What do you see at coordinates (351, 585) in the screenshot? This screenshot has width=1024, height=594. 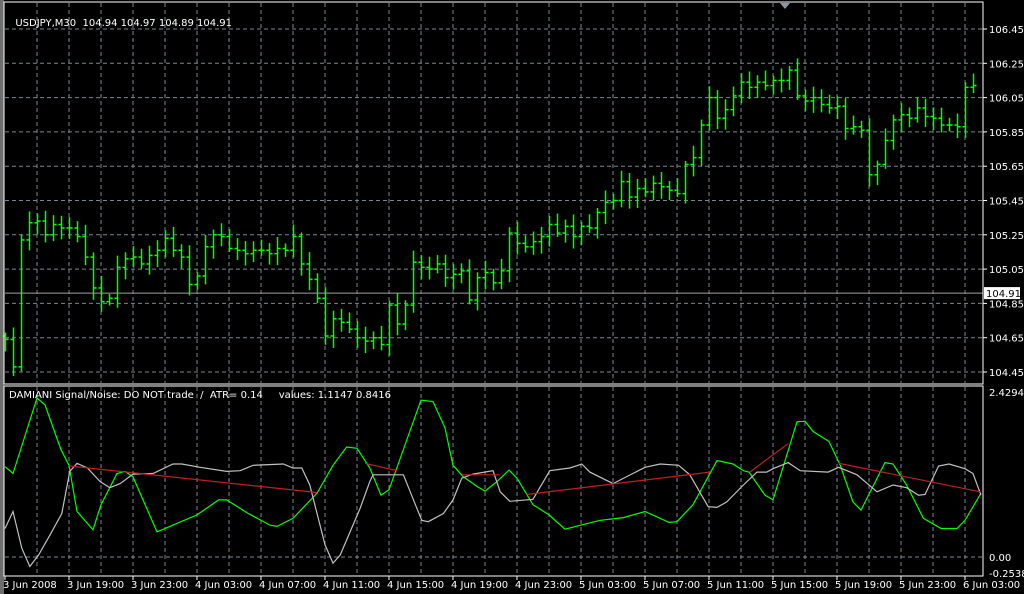 I see `time-axis-label: 4 Jun 11:00` at bounding box center [351, 585].